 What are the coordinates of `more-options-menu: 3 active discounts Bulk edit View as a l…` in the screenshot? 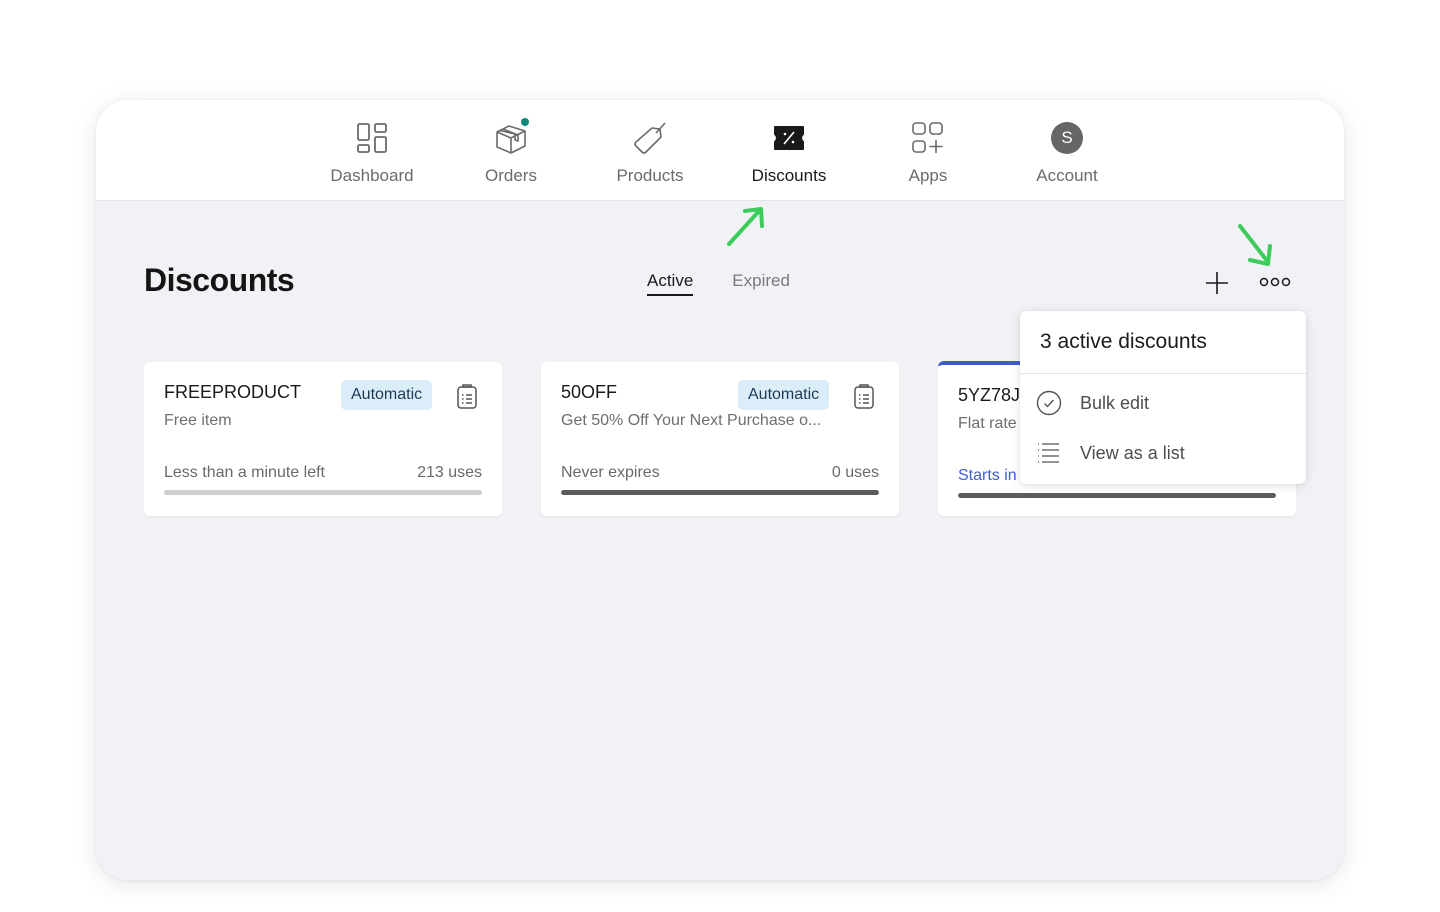 It's located at (1163, 397).